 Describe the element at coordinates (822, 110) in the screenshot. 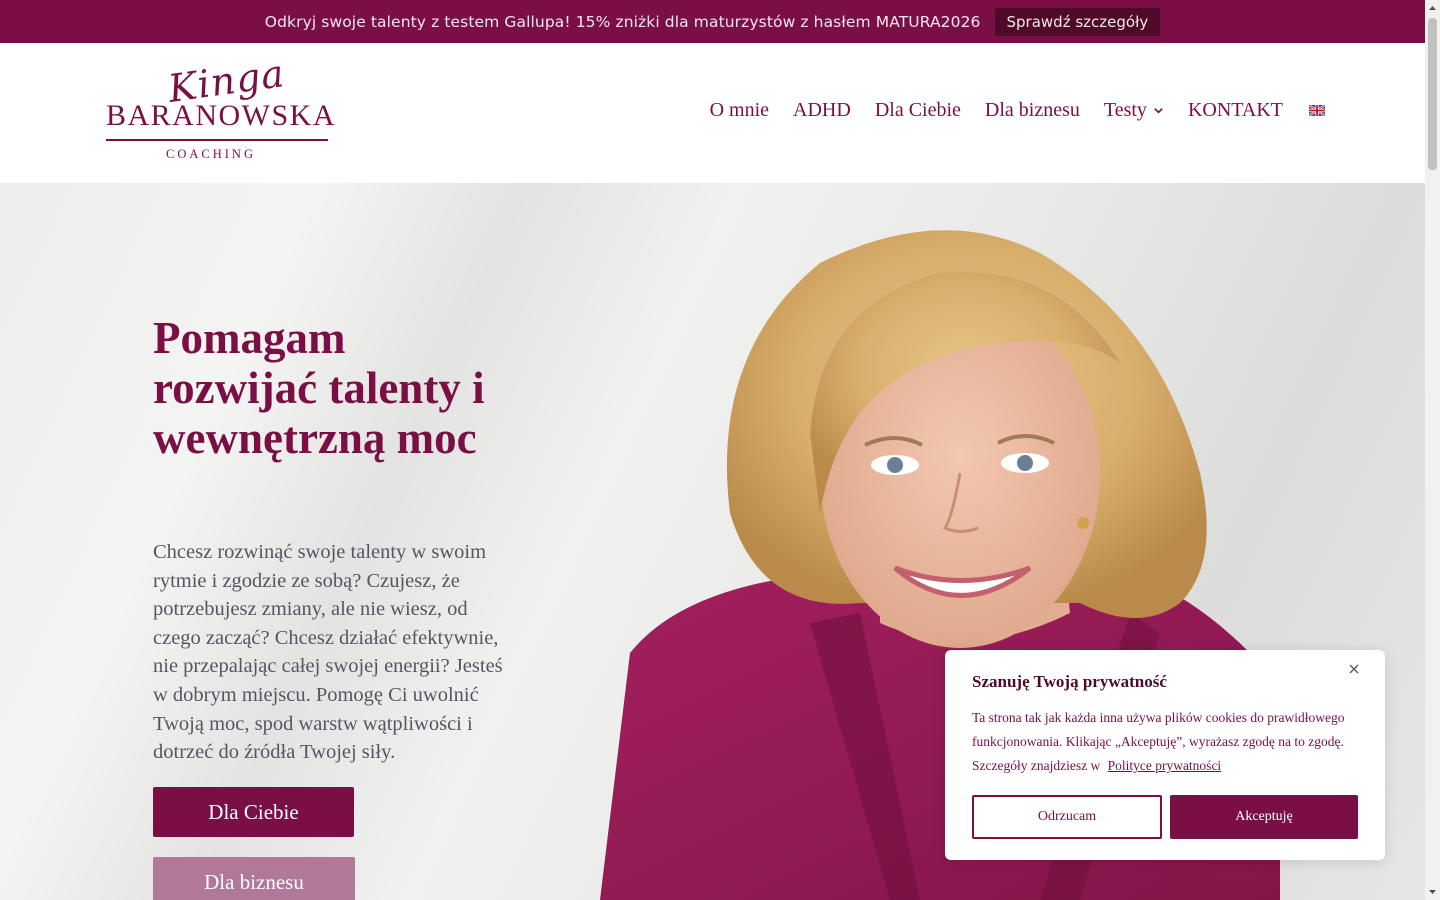

I see `nav-item-adhd: ADHD` at that location.